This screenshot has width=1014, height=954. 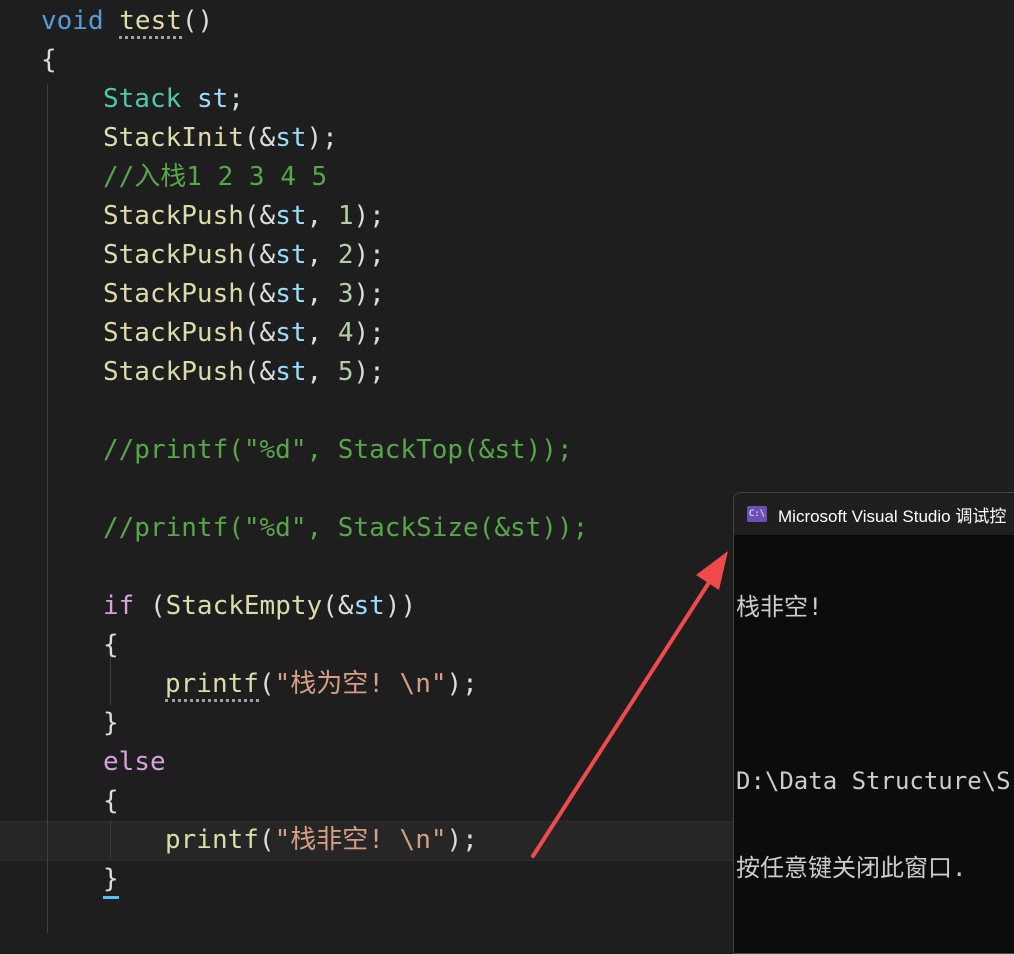 I want to click on console-title-bar: C:\ Microsoft Visual Studio 调试控, so click(x=874, y=514).